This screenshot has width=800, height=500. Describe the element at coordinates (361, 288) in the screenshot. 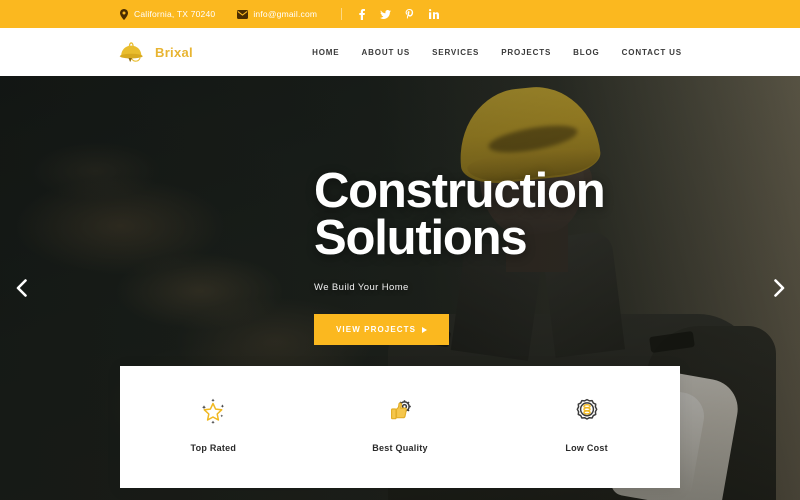

I see `hero-subtitle: We Build Your Home` at that location.